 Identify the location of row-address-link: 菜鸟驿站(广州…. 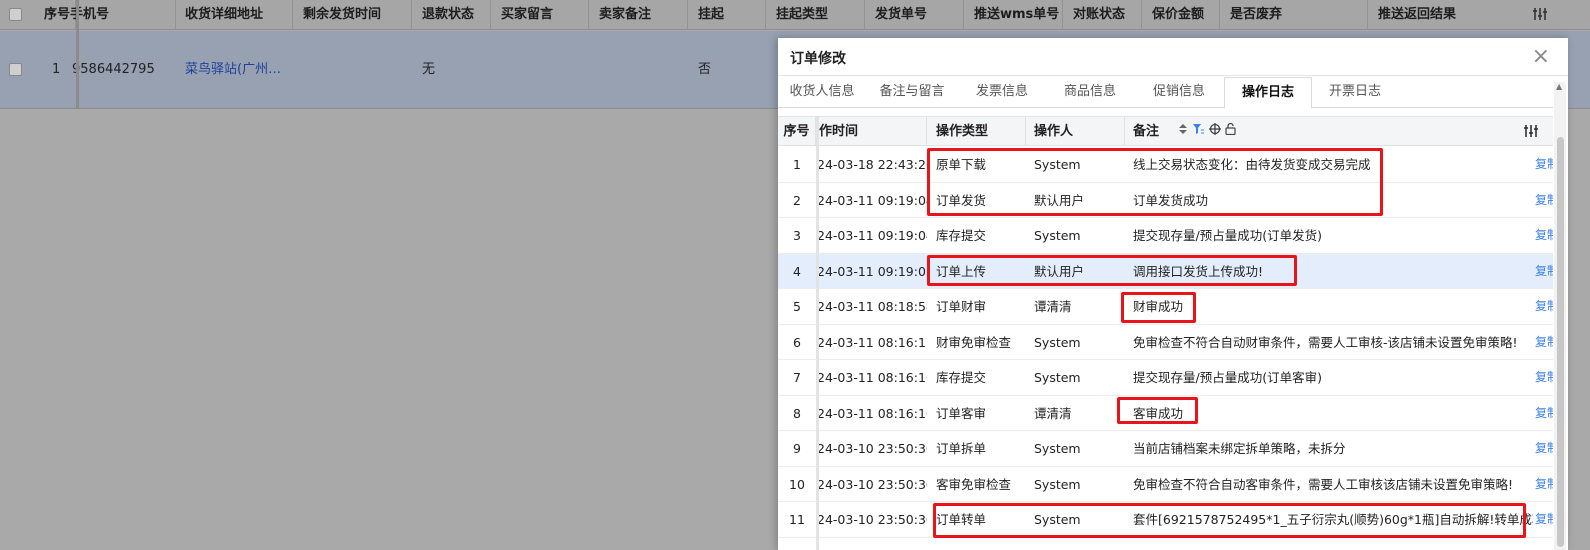
(234, 70).